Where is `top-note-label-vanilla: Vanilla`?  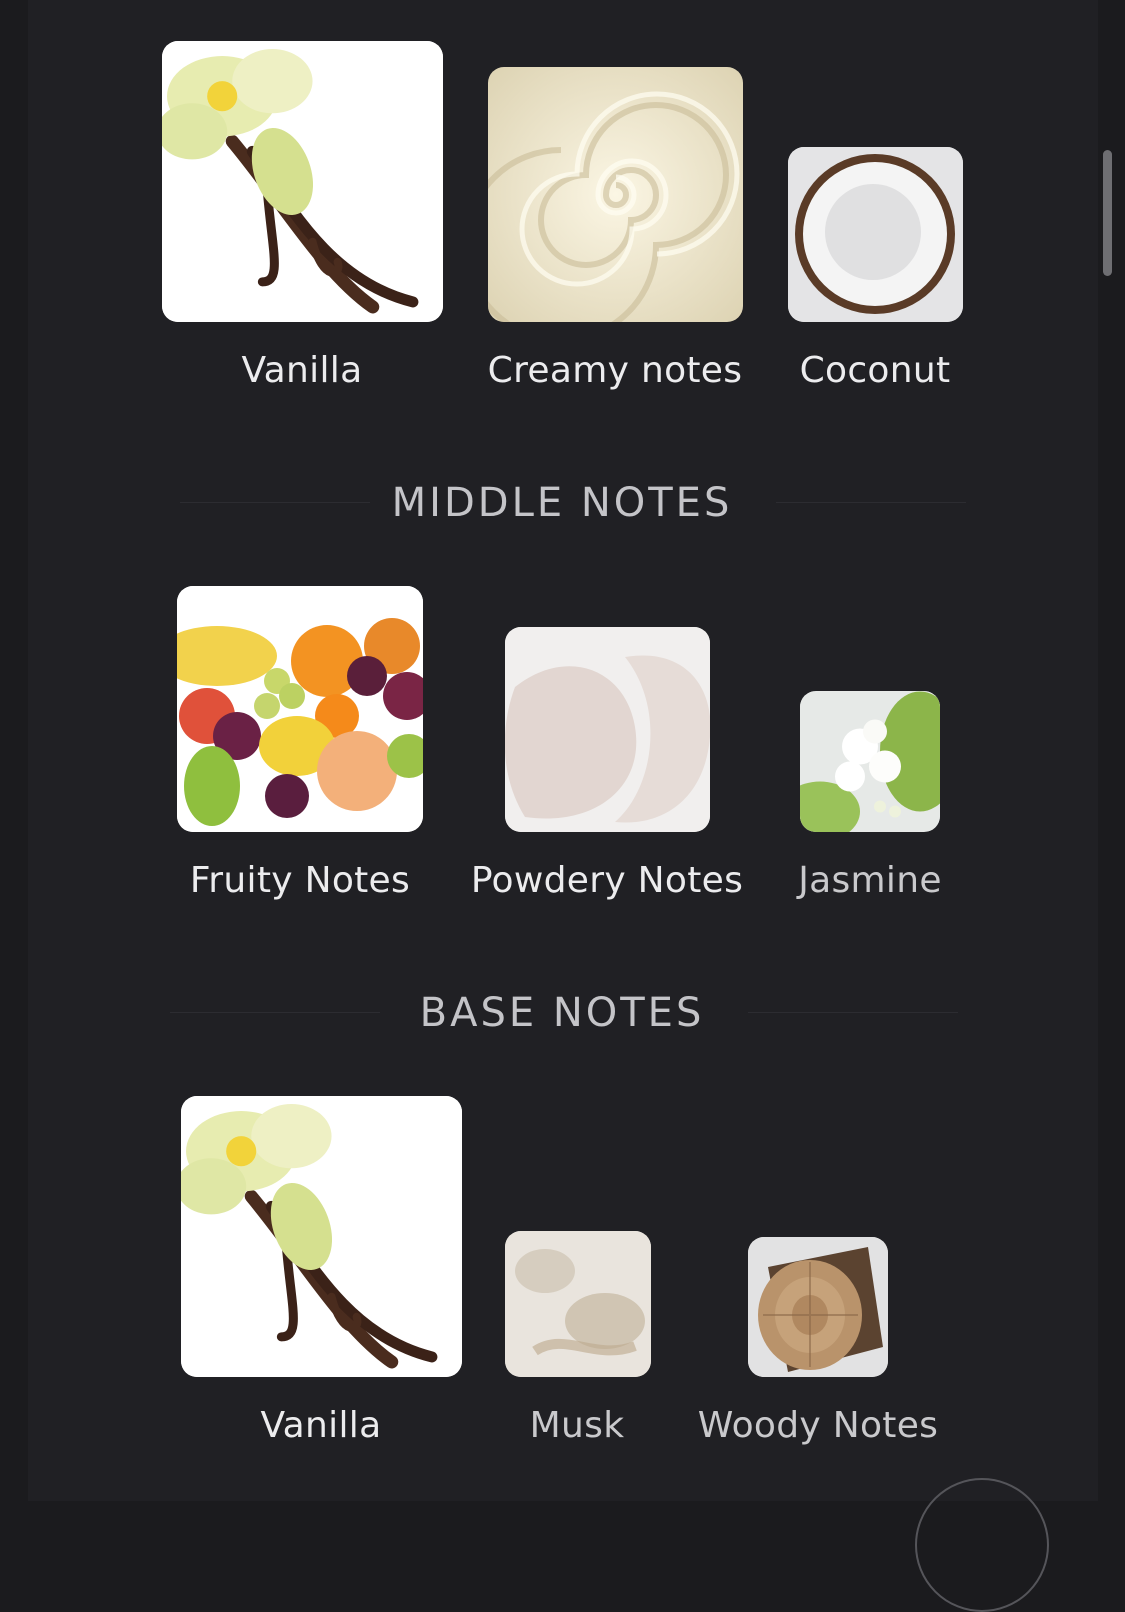
top-note-label-vanilla: Vanilla is located at coordinates (302, 370).